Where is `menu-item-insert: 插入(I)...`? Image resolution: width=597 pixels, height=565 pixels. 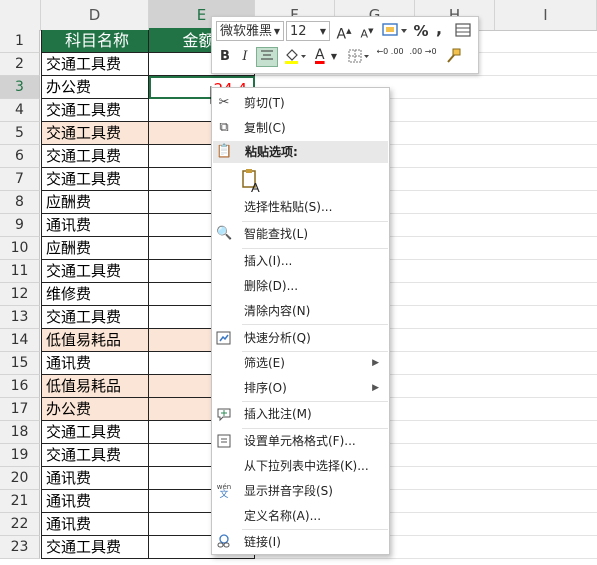 menu-item-insert: 插入(I)... is located at coordinates (300, 261).